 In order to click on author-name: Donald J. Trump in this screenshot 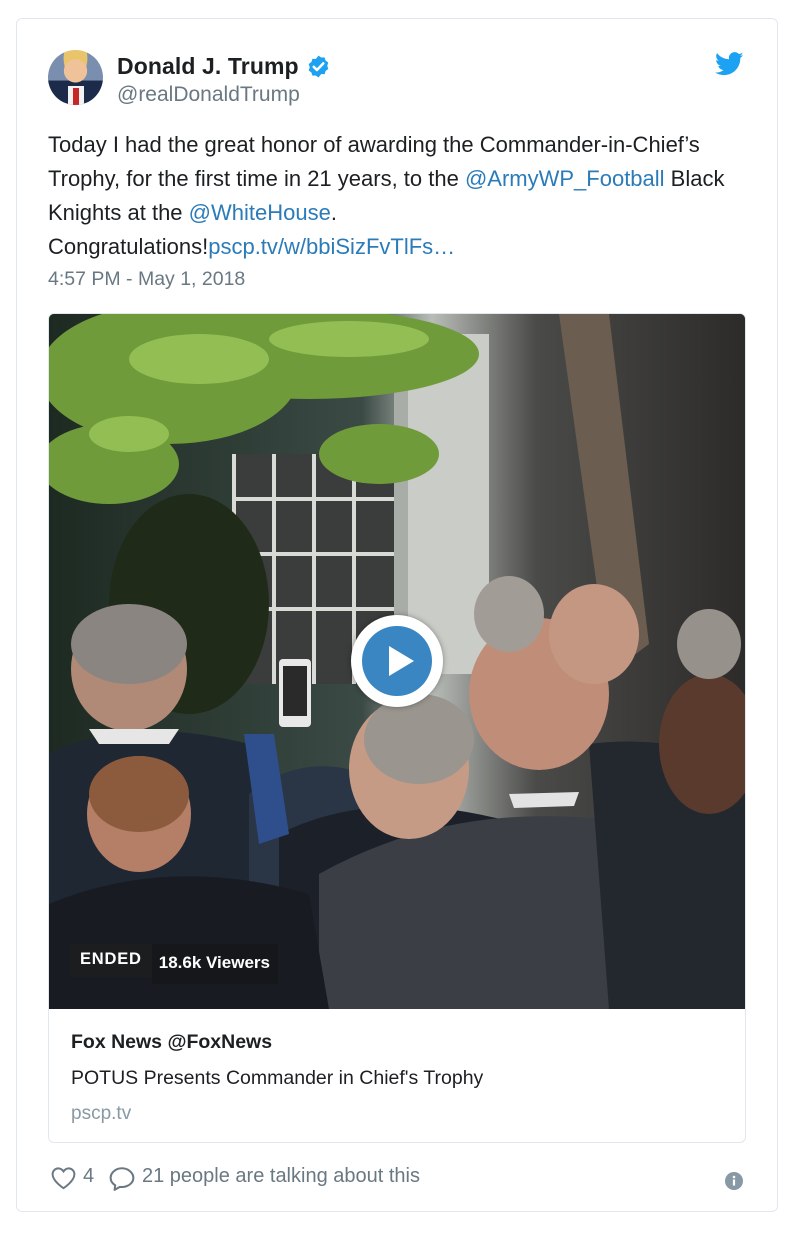, I will do `click(208, 66)`.